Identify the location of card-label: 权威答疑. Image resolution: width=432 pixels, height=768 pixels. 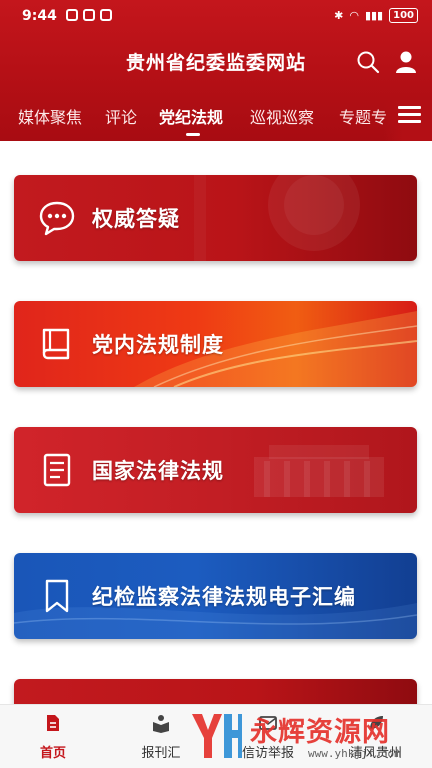
(136, 219).